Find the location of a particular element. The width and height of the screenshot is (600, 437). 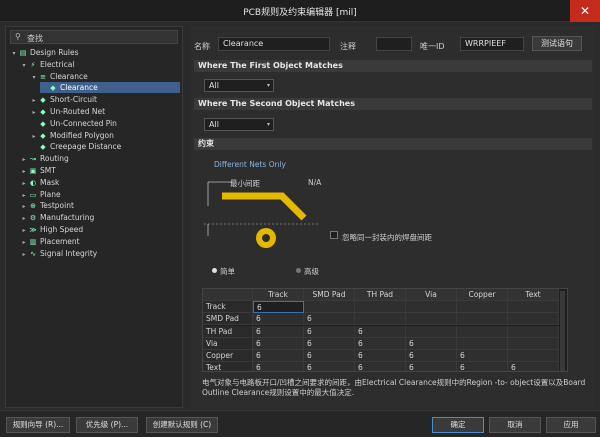

tree-item: ▸ ◆ Short-Circuit is located at coordinates (105, 99).